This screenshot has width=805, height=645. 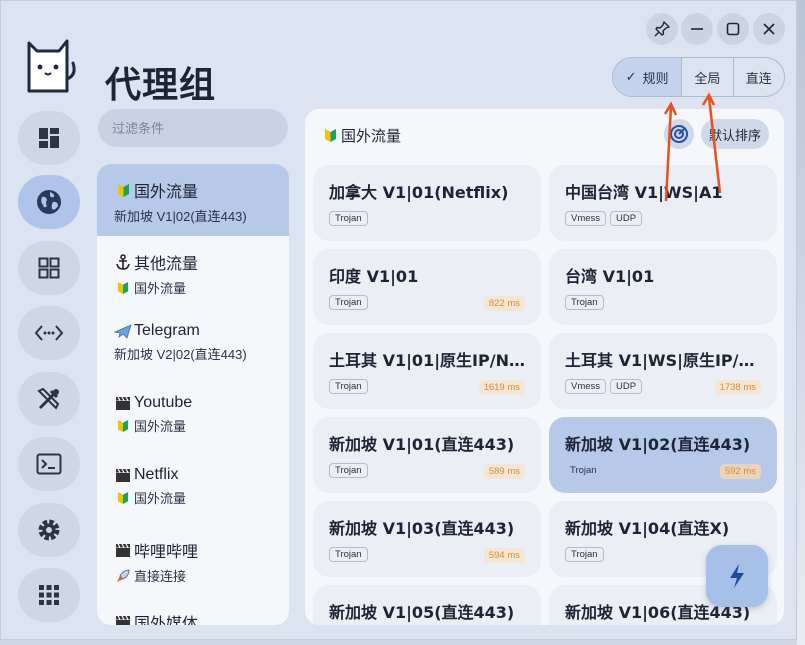 What do you see at coordinates (735, 134) in the screenshot?
I see `sort-button: 默认排序` at bounding box center [735, 134].